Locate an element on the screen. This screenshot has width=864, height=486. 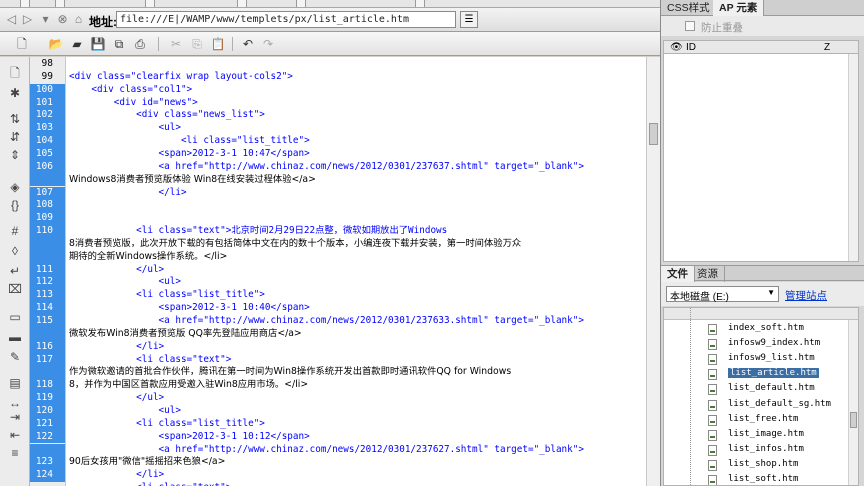
line-number: 117 is located at coordinates (47, 360).